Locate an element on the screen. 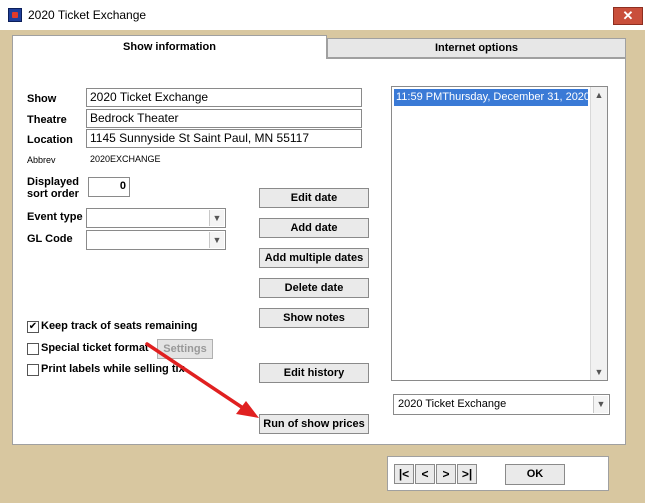 The width and height of the screenshot is (645, 503). edit-date-button: Edit date is located at coordinates (314, 198).